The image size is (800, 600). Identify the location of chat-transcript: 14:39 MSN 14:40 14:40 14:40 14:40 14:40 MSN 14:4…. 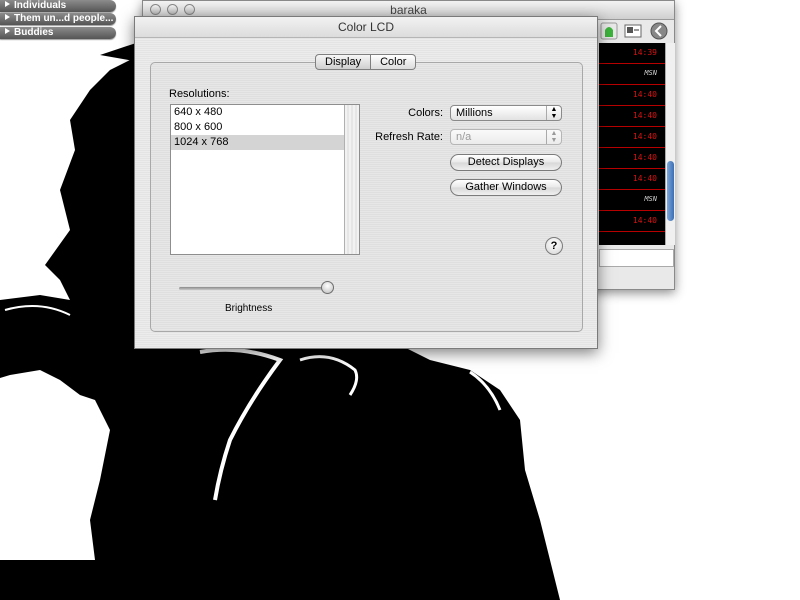
(632, 144).